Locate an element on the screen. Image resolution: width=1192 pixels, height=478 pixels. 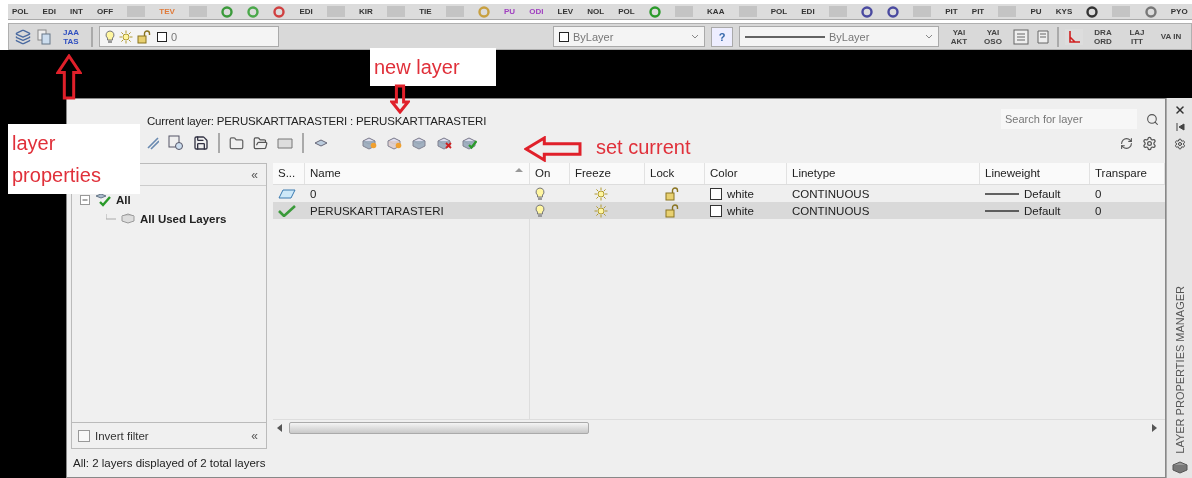
layers-icon is located at coordinates (23, 36).